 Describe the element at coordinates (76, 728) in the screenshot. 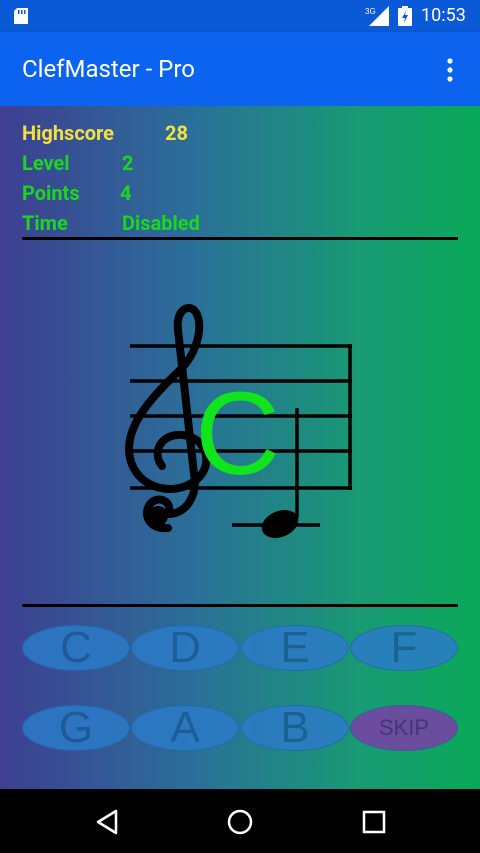

I see `note-button-g: G` at that location.